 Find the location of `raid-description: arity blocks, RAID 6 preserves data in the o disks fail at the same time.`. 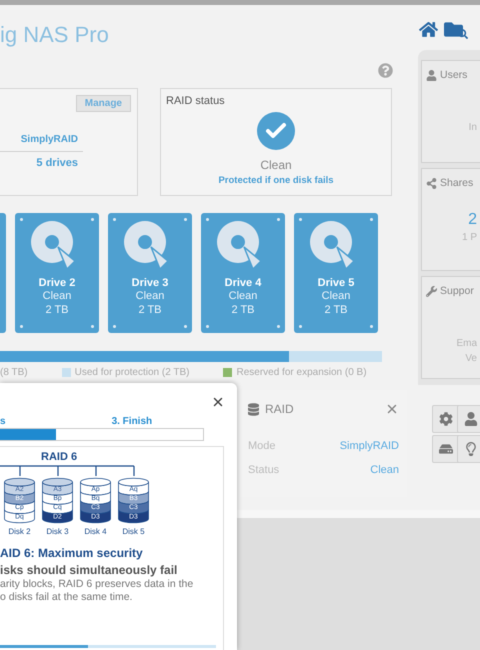

raid-description: arity blocks, RAID 6 preserves data in the o disks fail at the same time. is located at coordinates (97, 591).